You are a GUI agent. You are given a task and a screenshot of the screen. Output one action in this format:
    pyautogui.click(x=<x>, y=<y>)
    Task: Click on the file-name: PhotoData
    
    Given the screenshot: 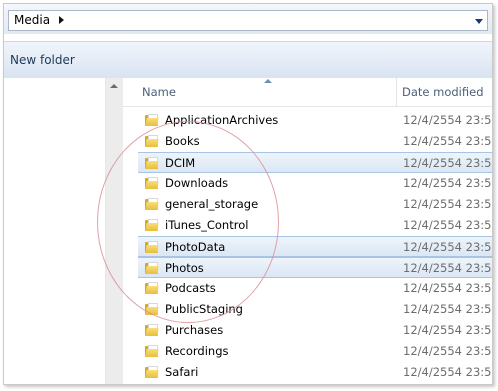 What is the action you would take?
    pyautogui.click(x=195, y=247)
    